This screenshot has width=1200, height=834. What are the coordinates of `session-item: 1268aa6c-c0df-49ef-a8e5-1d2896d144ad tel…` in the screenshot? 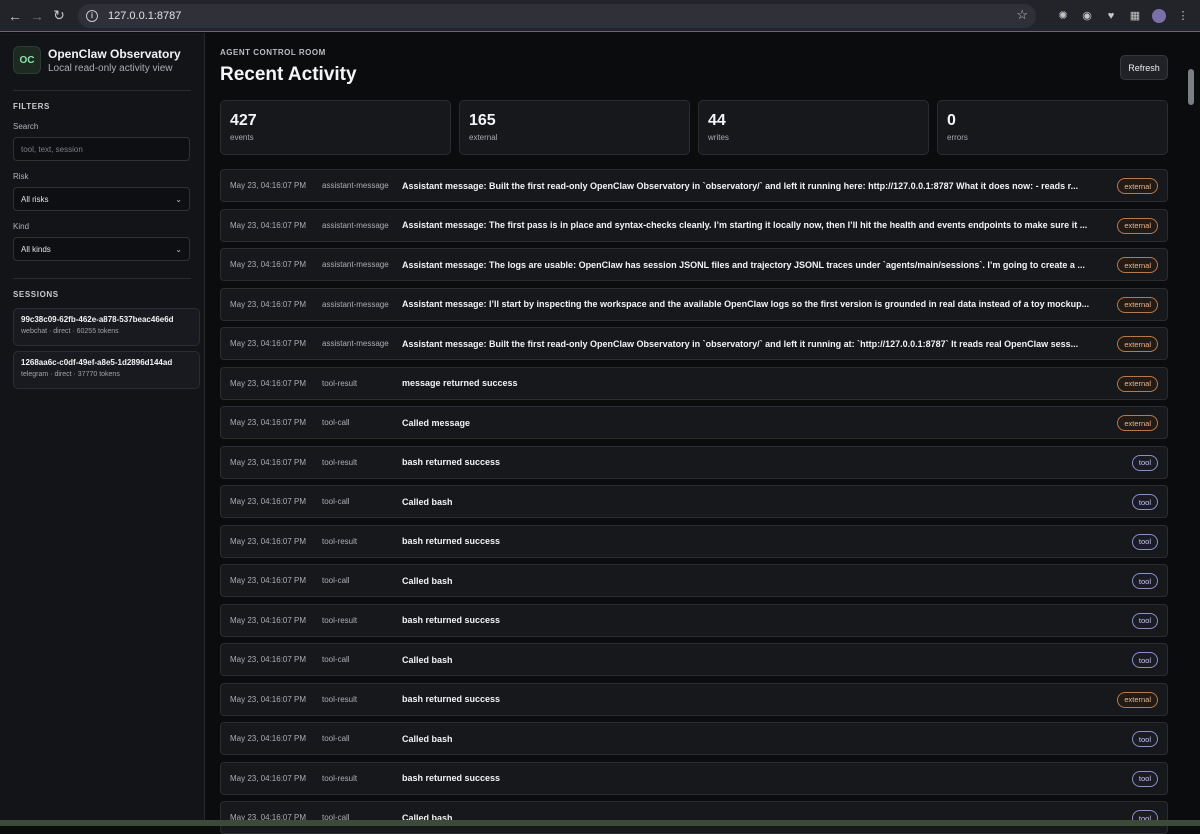 It's located at (106, 370).